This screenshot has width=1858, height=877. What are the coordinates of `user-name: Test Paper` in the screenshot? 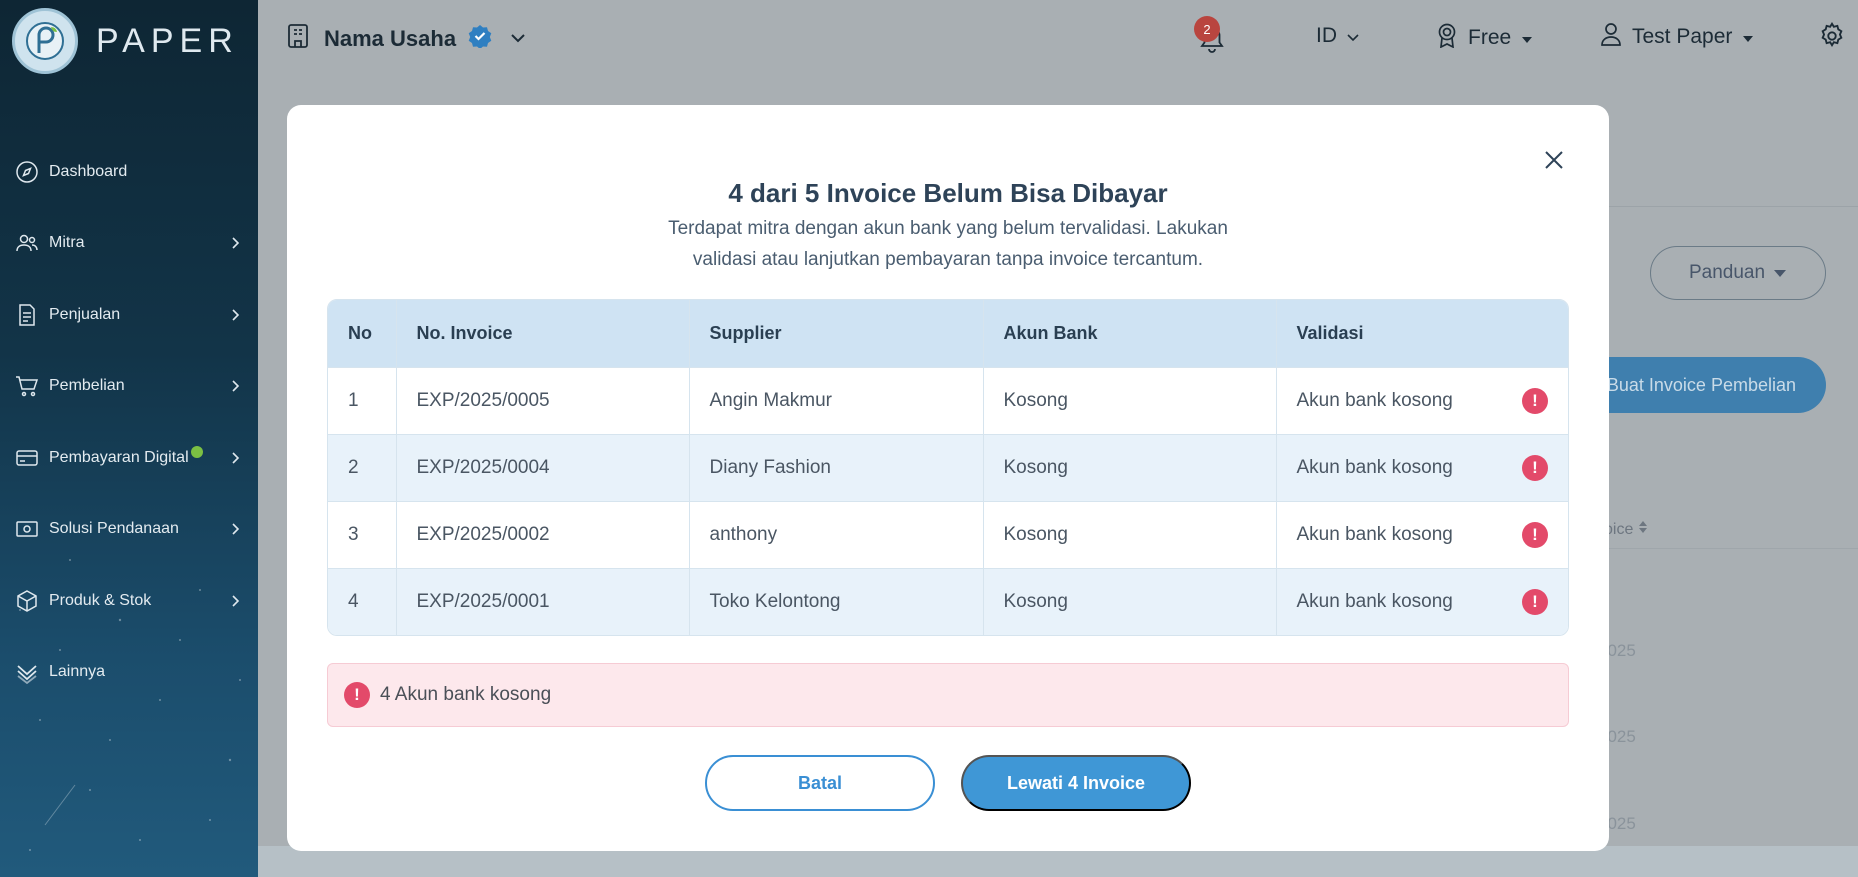 It's located at (1682, 36).